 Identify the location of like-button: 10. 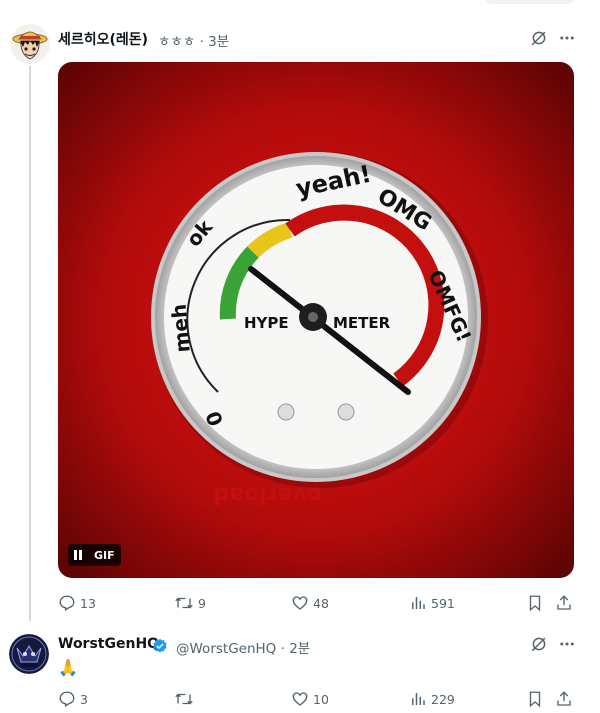
(310, 699).